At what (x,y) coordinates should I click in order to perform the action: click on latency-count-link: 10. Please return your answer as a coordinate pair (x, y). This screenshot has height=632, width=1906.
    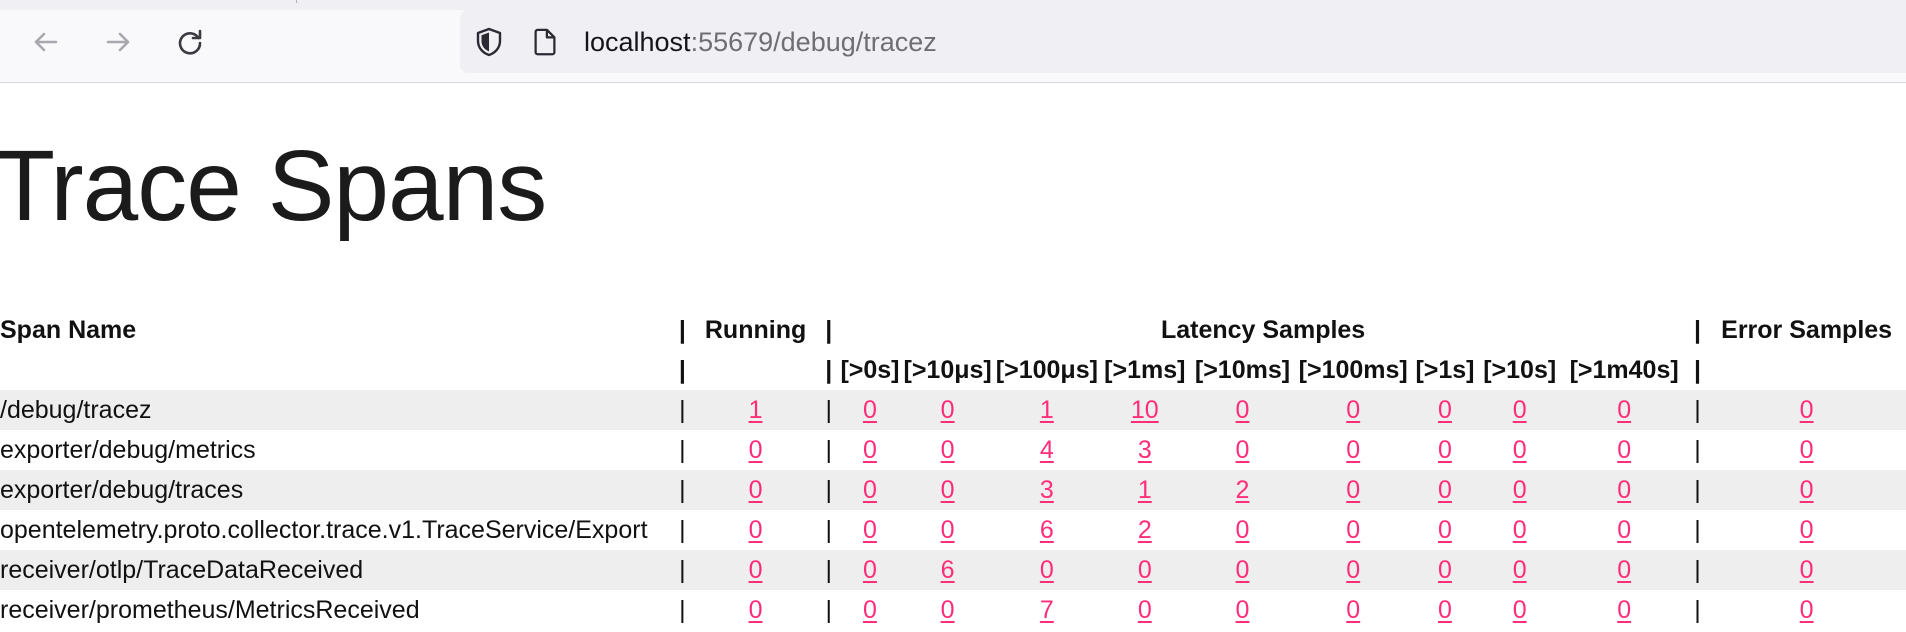
    Looking at the image, I should click on (1145, 410).